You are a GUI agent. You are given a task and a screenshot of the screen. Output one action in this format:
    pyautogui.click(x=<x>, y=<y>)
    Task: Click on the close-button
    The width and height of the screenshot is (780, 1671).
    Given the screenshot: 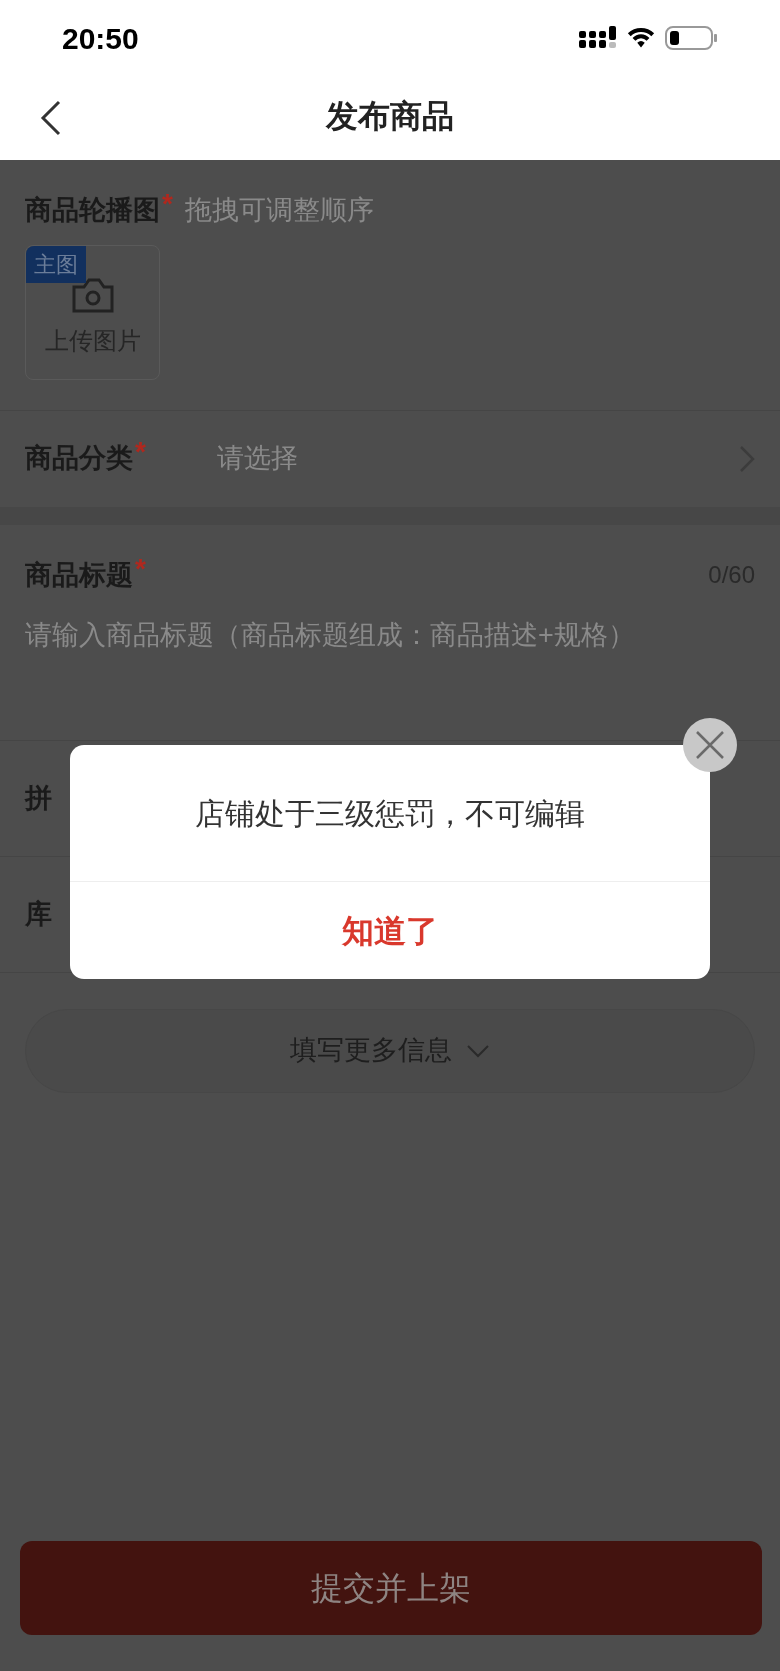 What is the action you would take?
    pyautogui.click(x=710, y=745)
    